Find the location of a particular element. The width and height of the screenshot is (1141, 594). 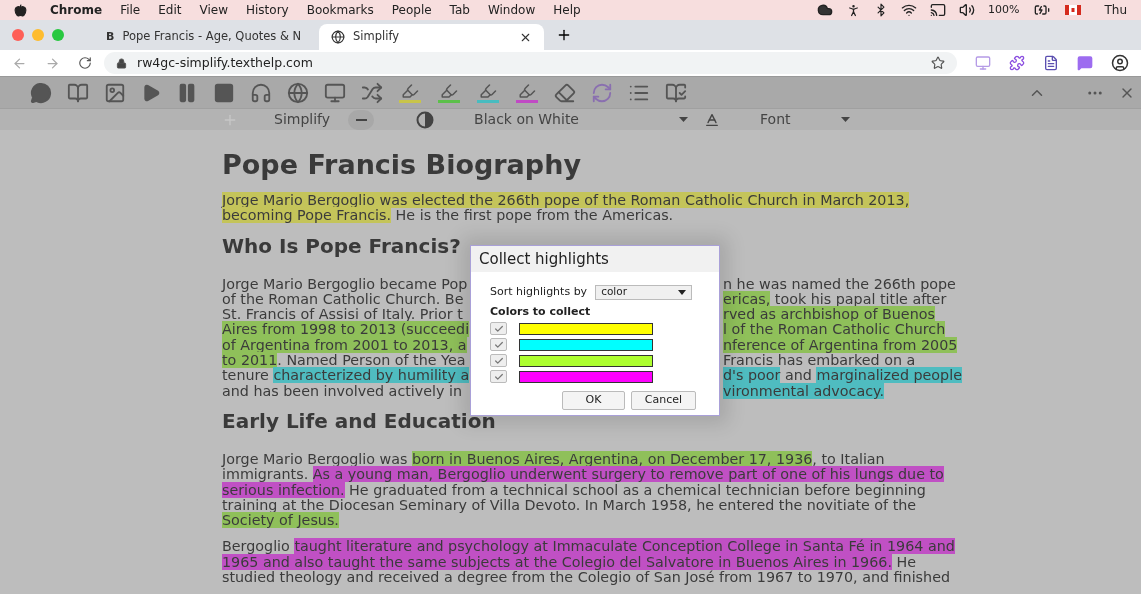

menu-item: Bookmarks is located at coordinates (340, 10).